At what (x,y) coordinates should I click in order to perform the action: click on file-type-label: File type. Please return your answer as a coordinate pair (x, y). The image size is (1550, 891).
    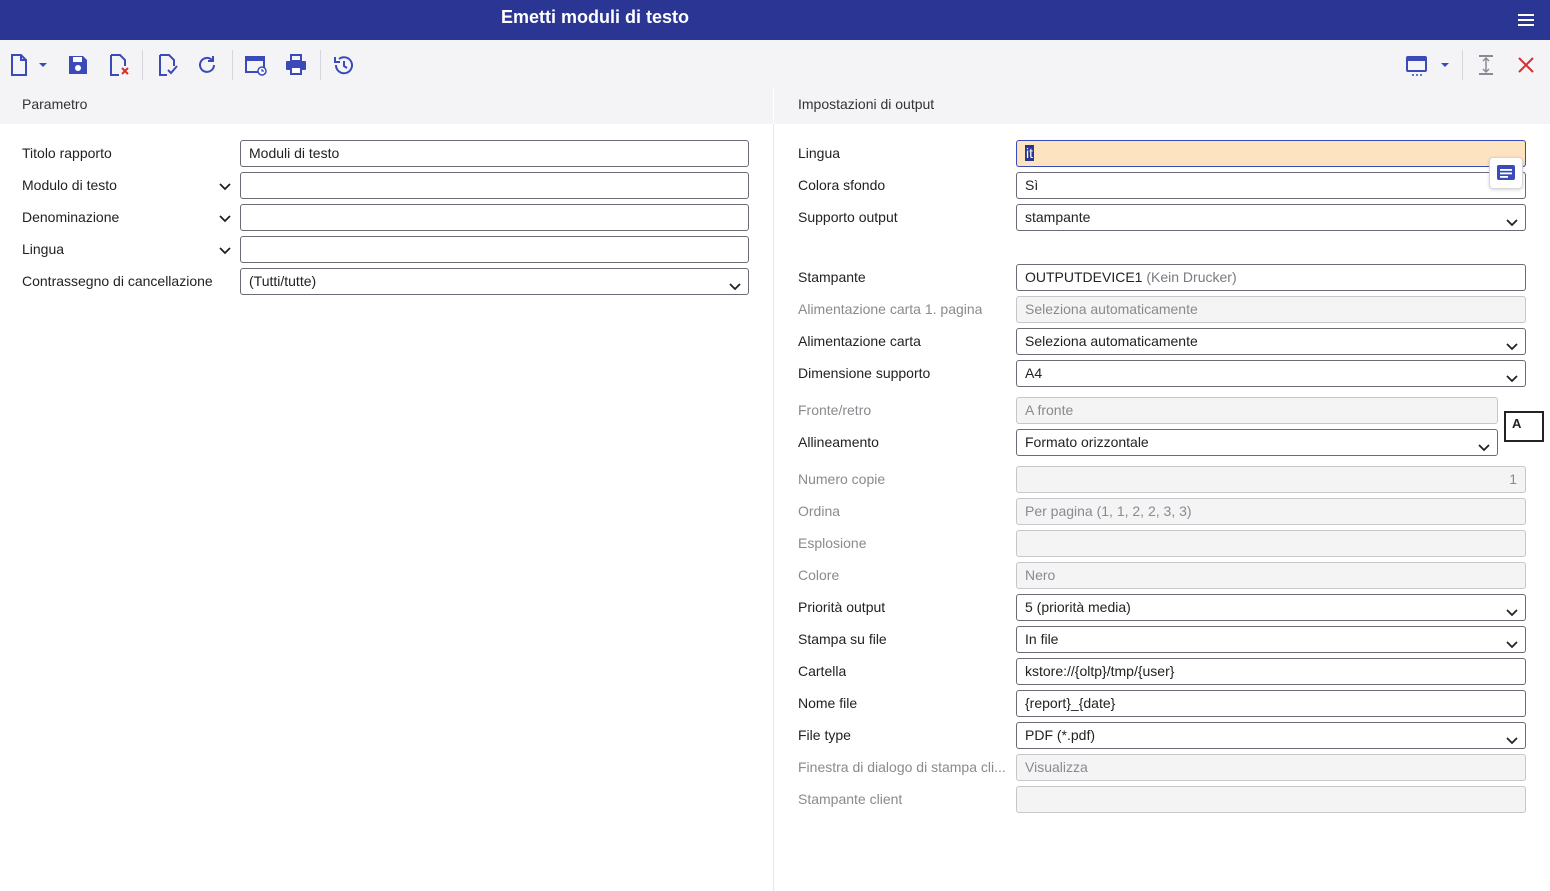
    Looking at the image, I should click on (824, 735).